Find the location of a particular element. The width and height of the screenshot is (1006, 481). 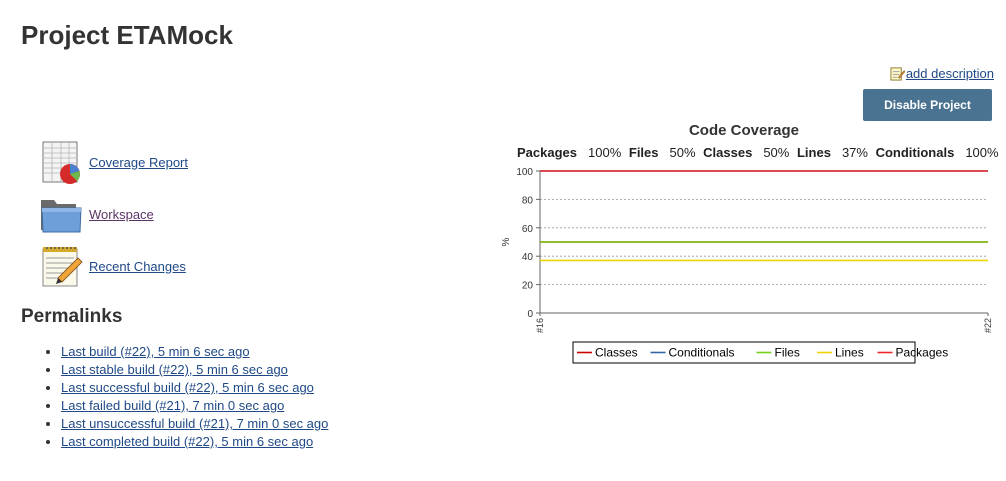

add-description-link-wrapper: add description is located at coordinates (942, 73).